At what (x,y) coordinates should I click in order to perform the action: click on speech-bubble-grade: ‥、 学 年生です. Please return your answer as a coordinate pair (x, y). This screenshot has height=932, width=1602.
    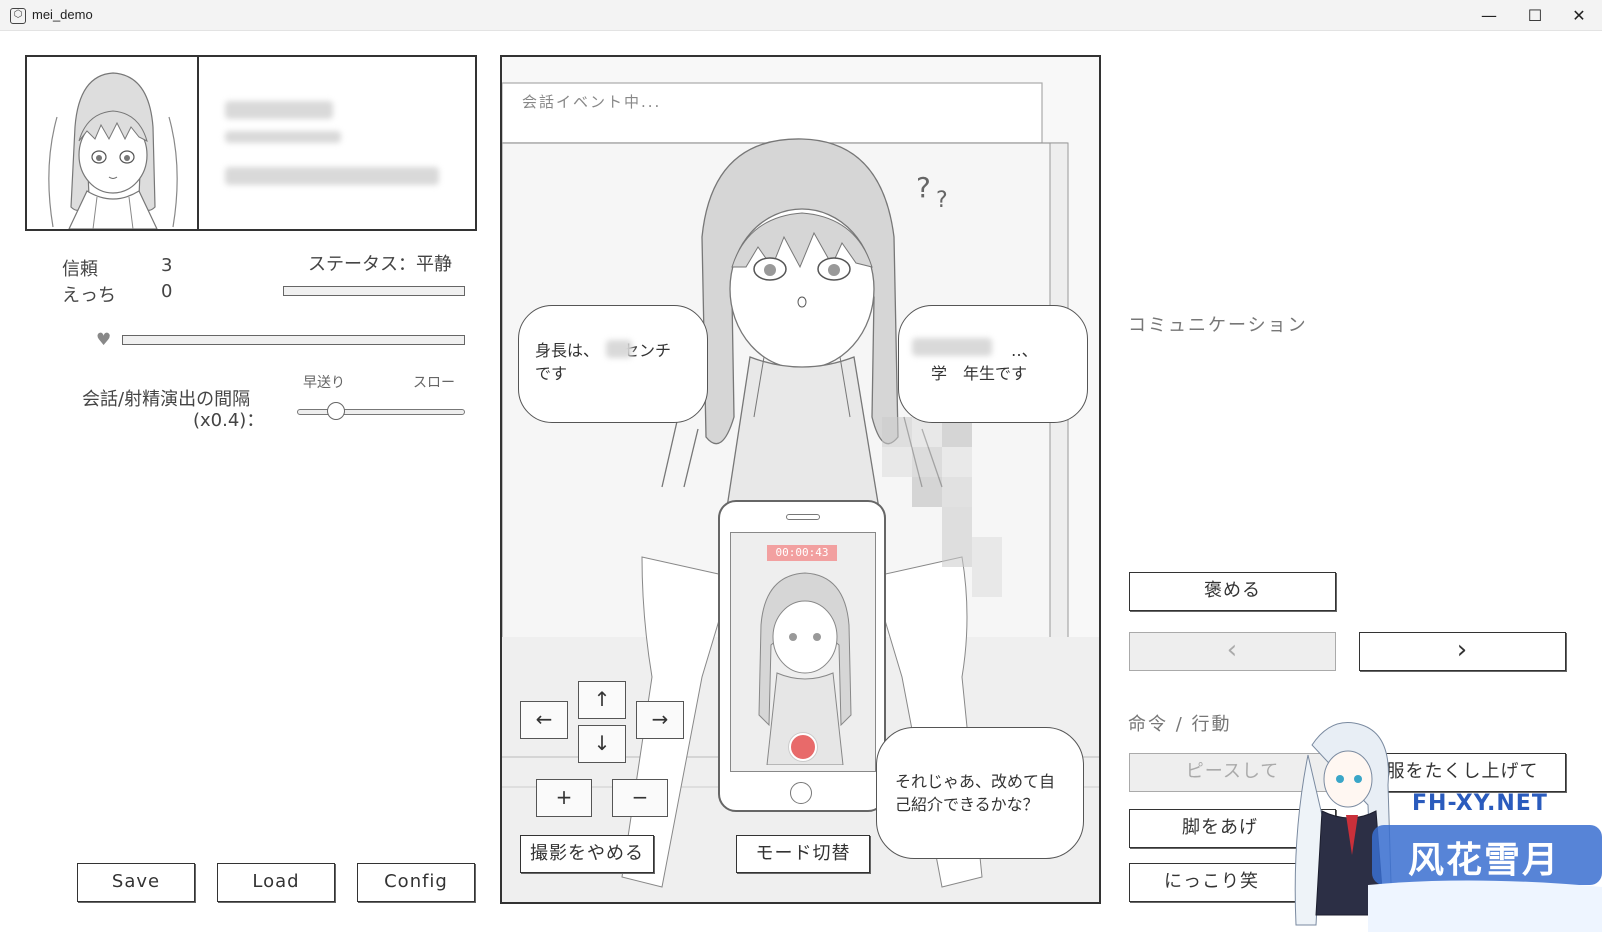
    Looking at the image, I should click on (993, 364).